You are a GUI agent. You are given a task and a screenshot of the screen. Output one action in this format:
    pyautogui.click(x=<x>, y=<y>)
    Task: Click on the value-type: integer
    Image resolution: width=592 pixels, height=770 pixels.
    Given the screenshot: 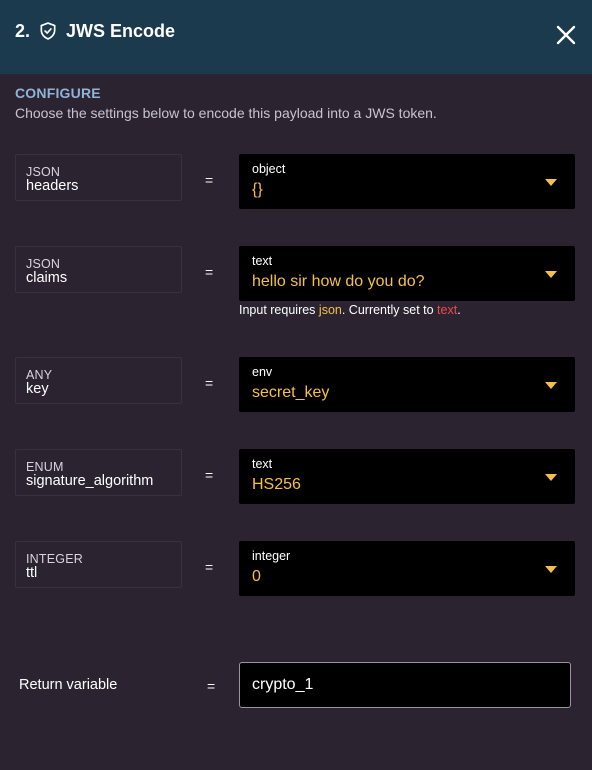 What is the action you would take?
    pyautogui.click(x=271, y=556)
    